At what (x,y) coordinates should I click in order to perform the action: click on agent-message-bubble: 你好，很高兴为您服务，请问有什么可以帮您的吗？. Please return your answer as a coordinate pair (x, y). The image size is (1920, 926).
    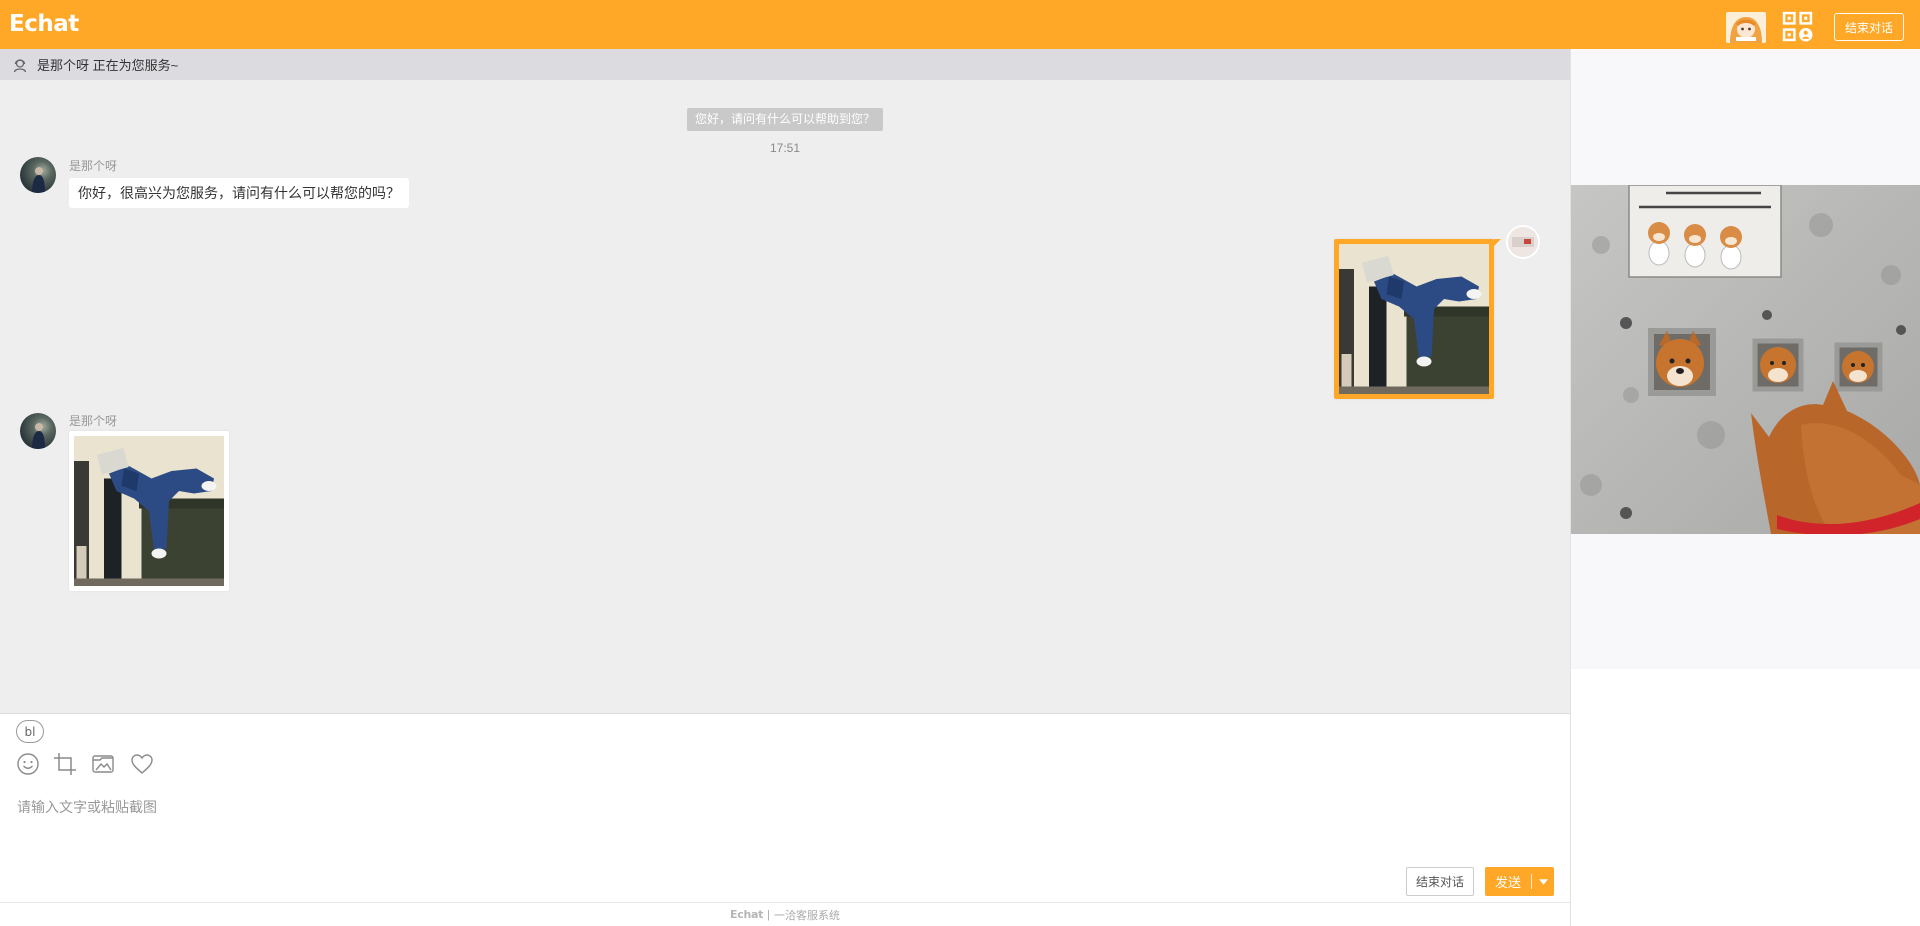
    Looking at the image, I should click on (239, 193).